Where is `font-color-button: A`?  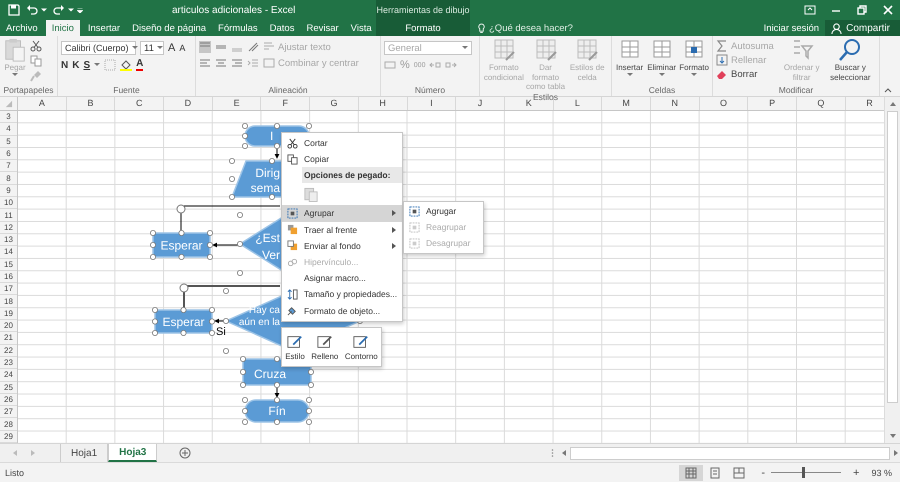 font-color-button: A is located at coordinates (140, 65).